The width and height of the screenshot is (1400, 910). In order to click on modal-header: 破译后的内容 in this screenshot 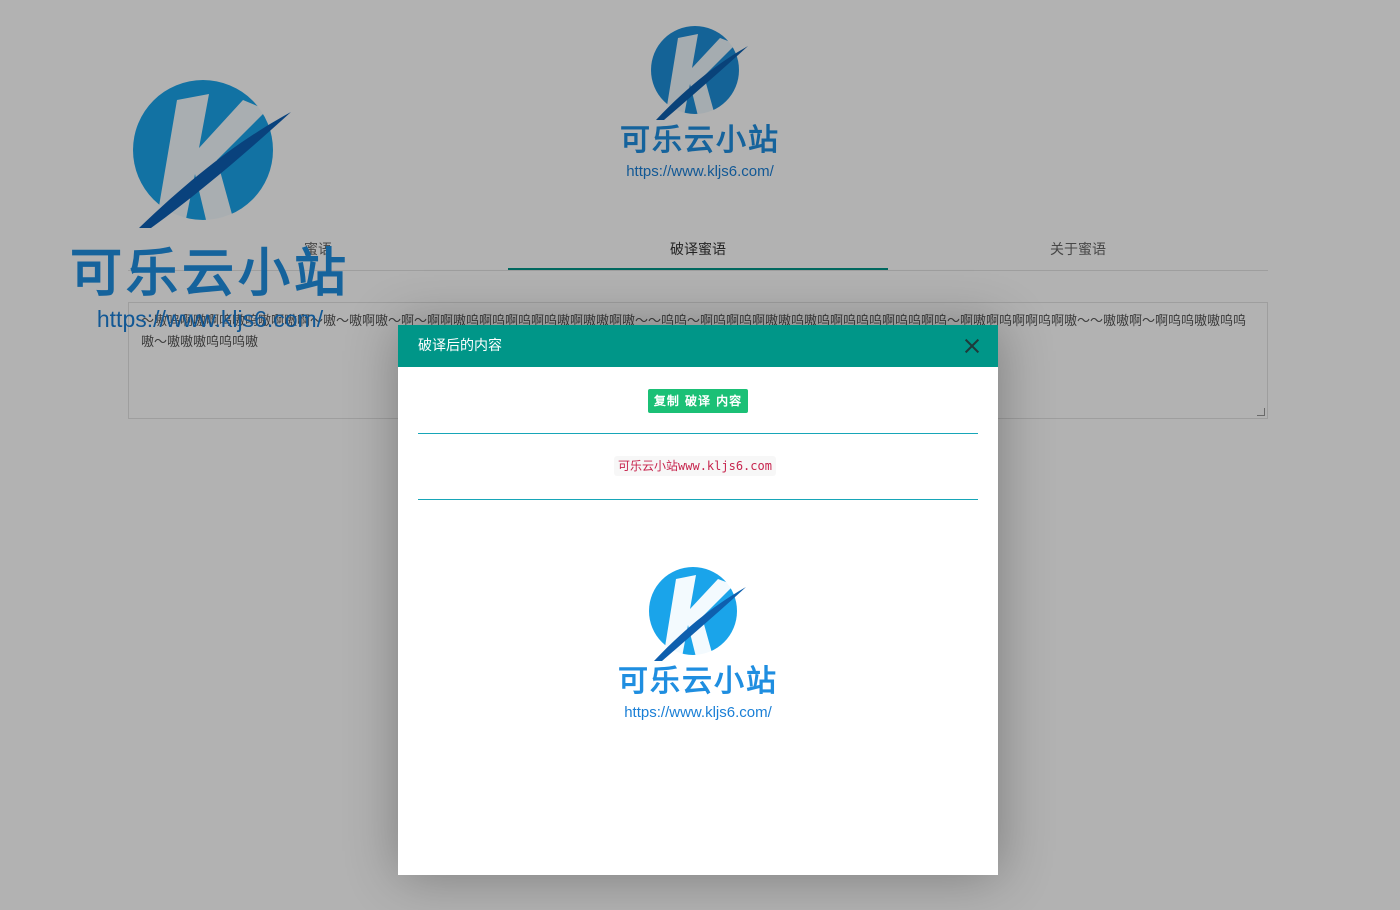, I will do `click(698, 346)`.